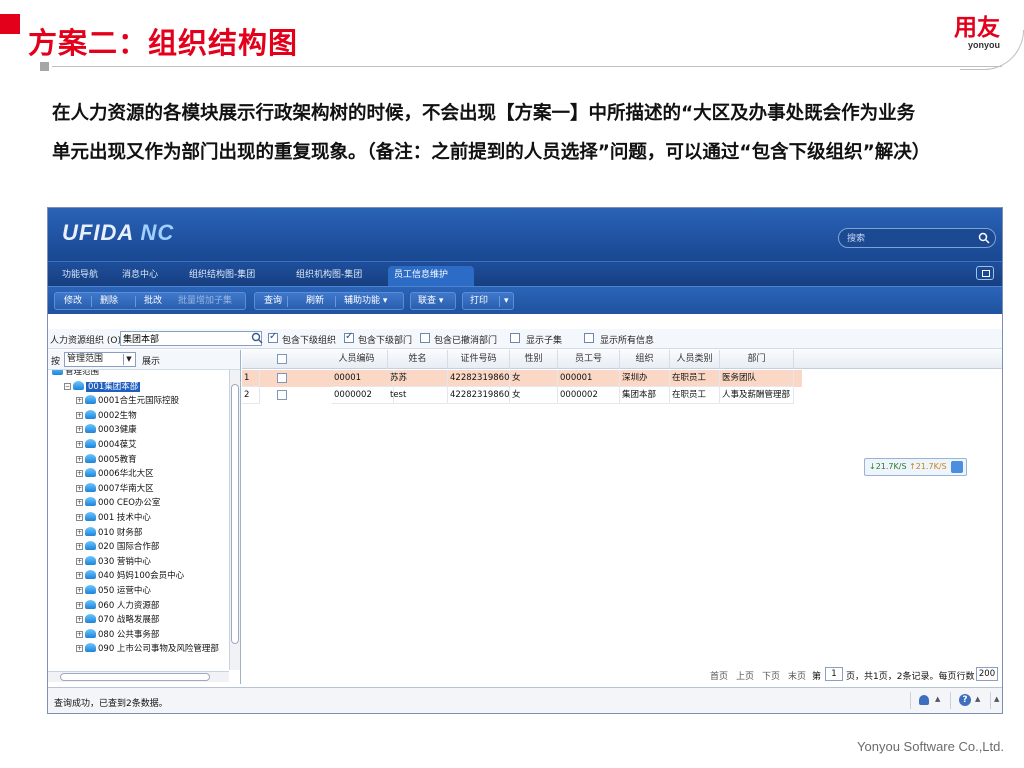 The image size is (1024, 768). I want to click on prev-page-link: 上页, so click(745, 675).